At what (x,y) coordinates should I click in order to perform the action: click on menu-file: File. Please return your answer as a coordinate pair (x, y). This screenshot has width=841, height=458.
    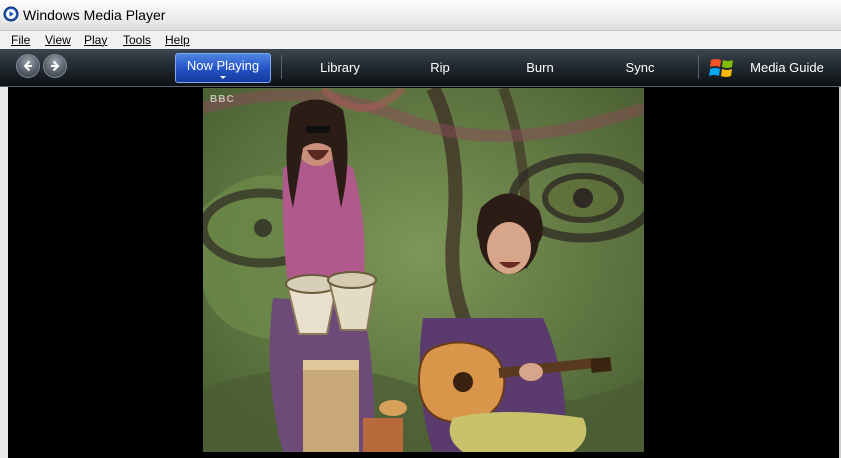
    Looking at the image, I should click on (20, 40).